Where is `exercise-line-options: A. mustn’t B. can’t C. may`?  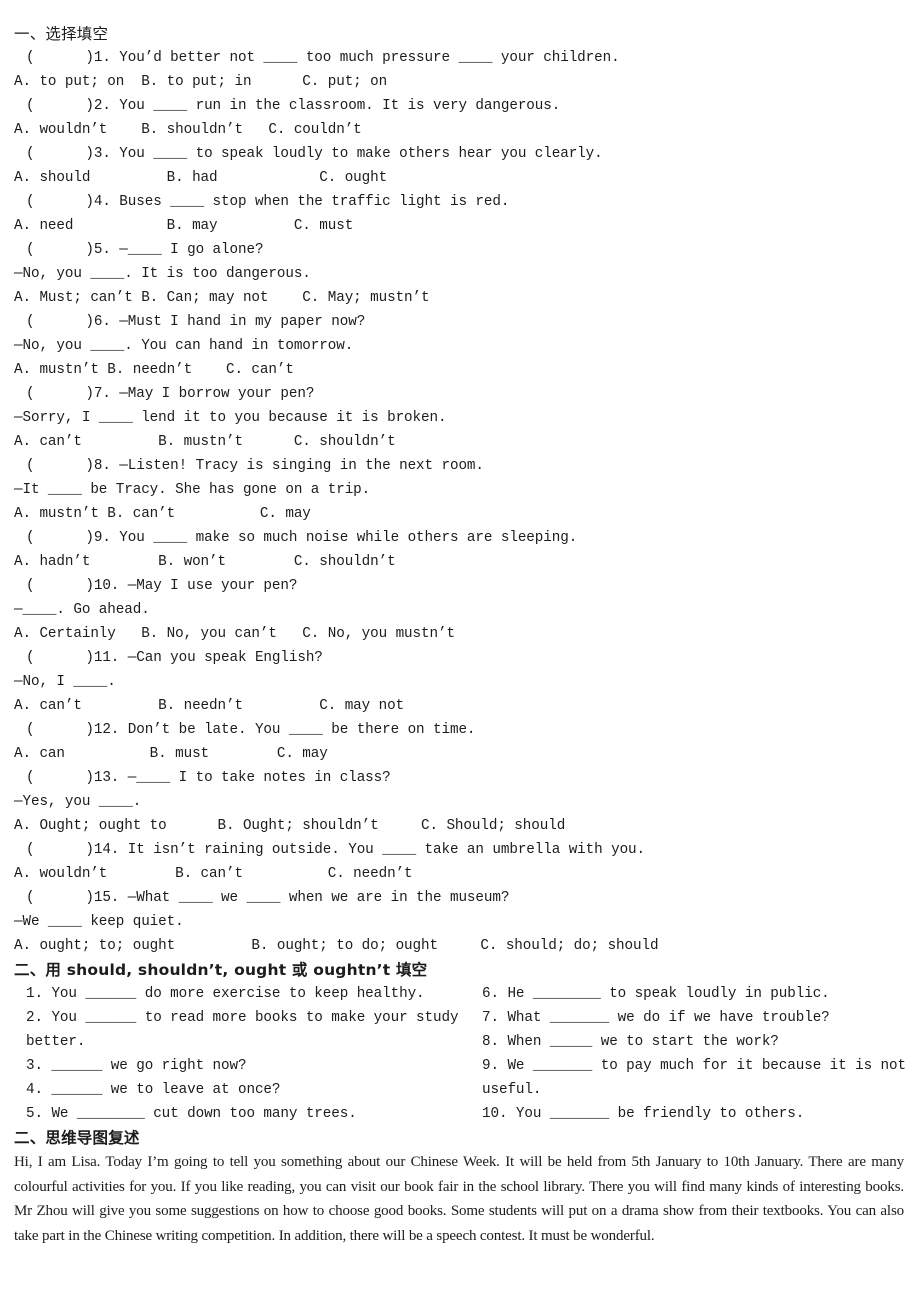 exercise-line-options: A. mustn’t B. can’t C. may is located at coordinates (162, 514).